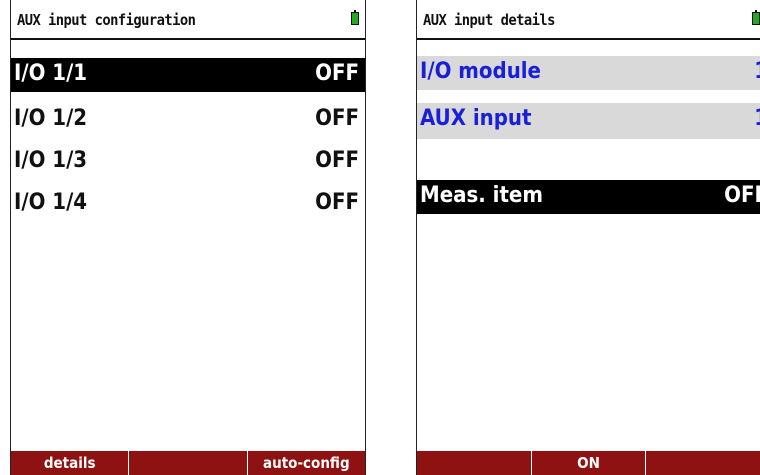  What do you see at coordinates (188, 120) in the screenshot?
I see `io-row-1-2: I/O 1/2 OFF` at bounding box center [188, 120].